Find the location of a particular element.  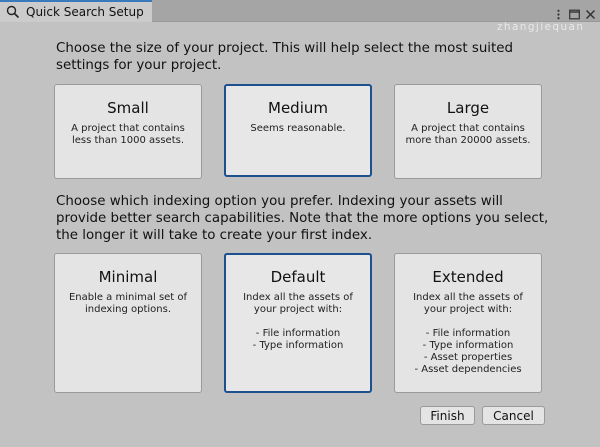

cancel-button: Cancel is located at coordinates (513, 415).